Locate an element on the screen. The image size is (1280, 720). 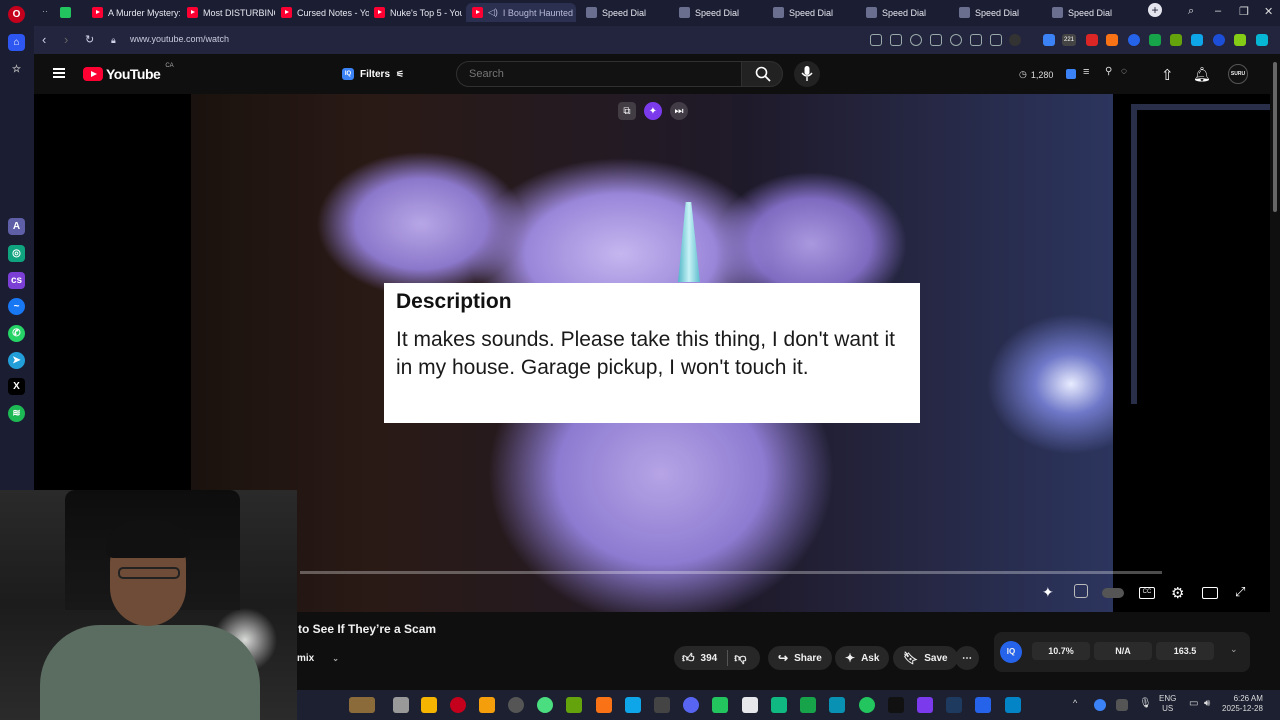
volume-icon: 🔊︎ is located at coordinates (1207, 703).